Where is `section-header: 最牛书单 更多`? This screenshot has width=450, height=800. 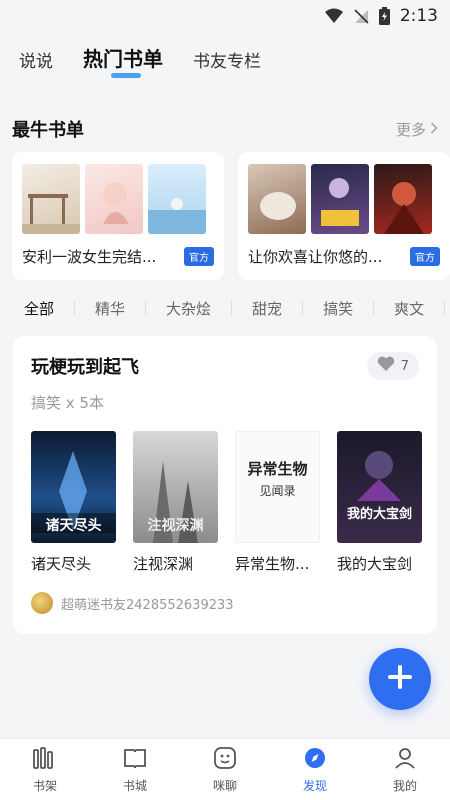
section-header: 最牛书单 更多 is located at coordinates (225, 129).